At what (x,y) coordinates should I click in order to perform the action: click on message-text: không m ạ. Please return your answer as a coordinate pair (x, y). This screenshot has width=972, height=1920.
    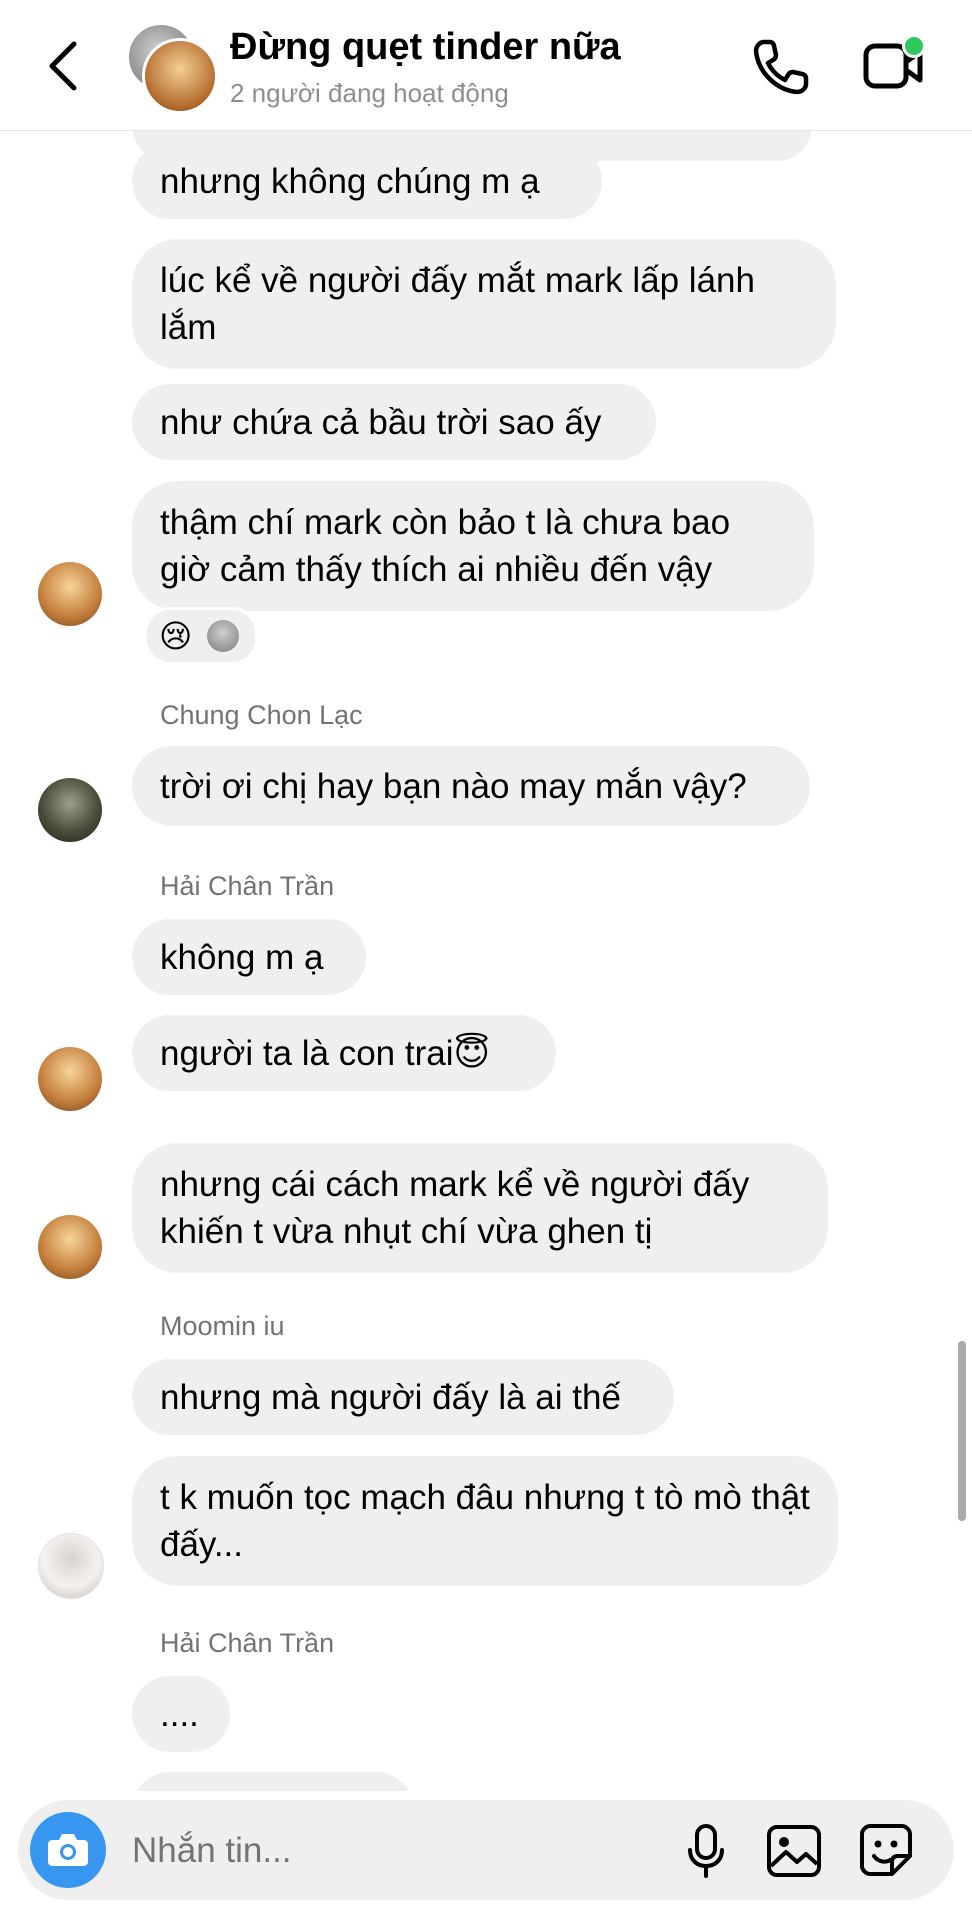
    Looking at the image, I should click on (242, 957).